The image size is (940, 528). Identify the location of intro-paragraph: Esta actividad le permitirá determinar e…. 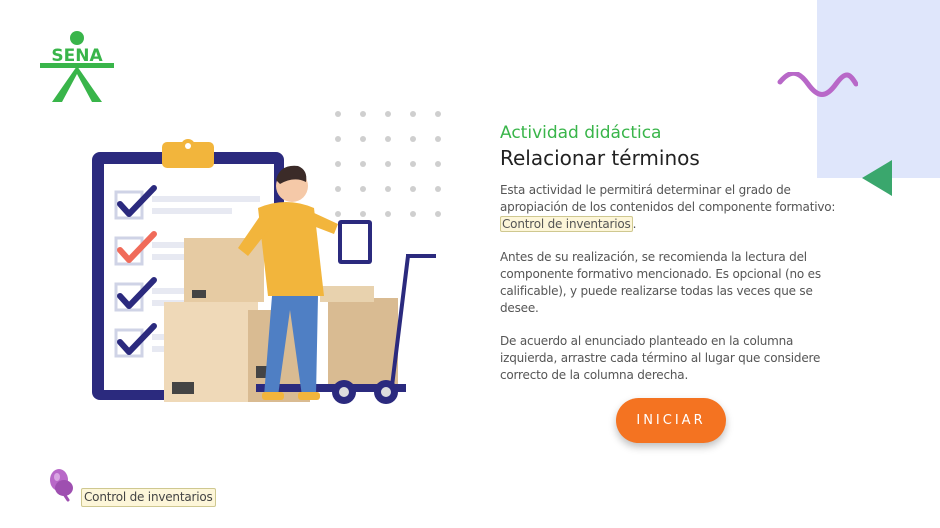
(670, 207).